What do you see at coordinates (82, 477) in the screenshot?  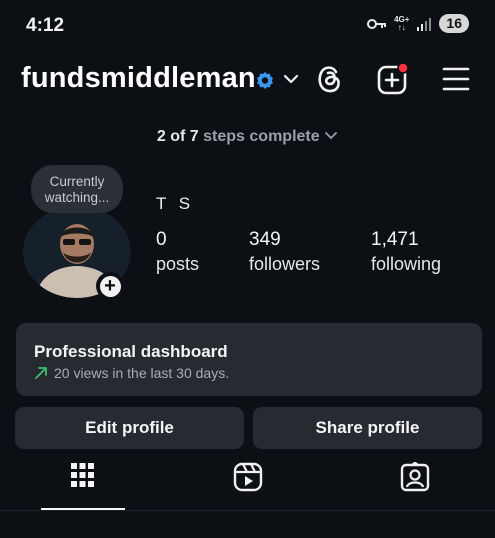 I see `grid-icon` at bounding box center [82, 477].